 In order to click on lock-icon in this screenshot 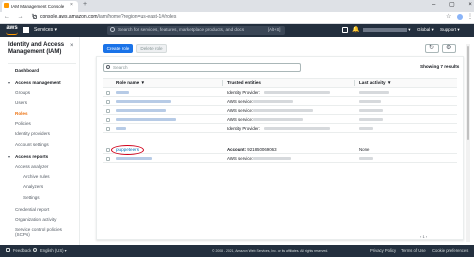, I will do `click(35, 17)`.